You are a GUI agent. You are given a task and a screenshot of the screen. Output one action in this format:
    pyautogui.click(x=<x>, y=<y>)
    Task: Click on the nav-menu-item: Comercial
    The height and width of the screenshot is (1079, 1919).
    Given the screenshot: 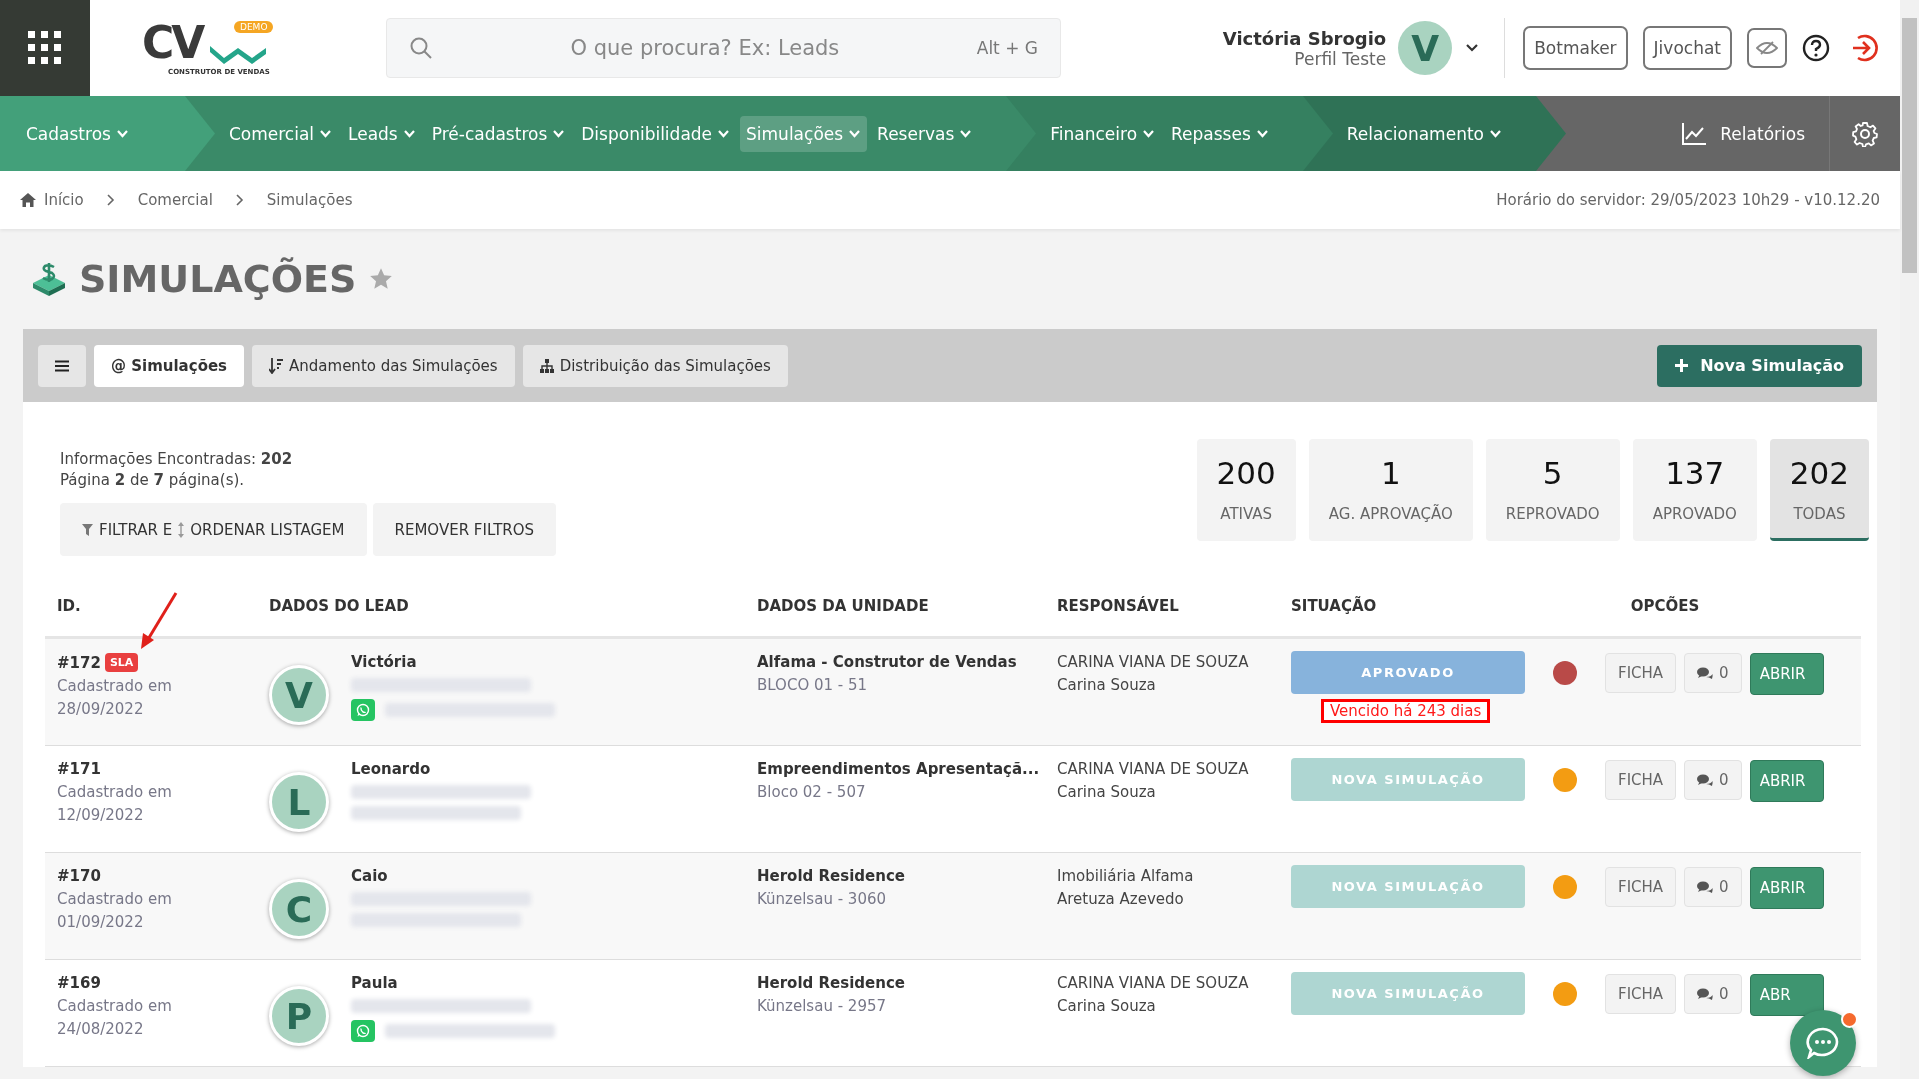 What is the action you would take?
    pyautogui.click(x=280, y=133)
    